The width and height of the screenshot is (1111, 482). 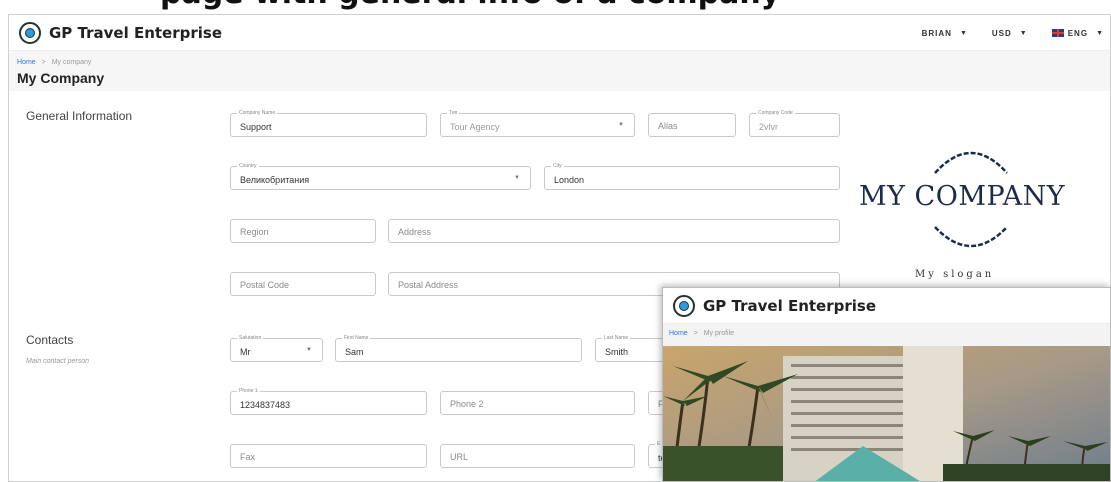 I want to click on banner-text: page with general info of a company, so click(x=470, y=5).